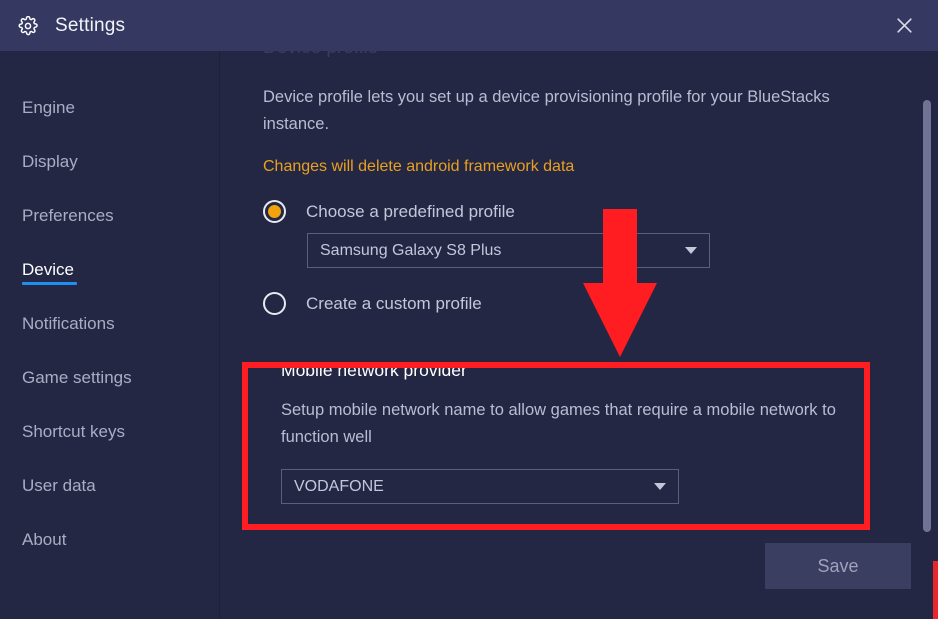 The height and width of the screenshot is (619, 938). What do you see at coordinates (274, 211) in the screenshot?
I see `radio-icon-predefined` at bounding box center [274, 211].